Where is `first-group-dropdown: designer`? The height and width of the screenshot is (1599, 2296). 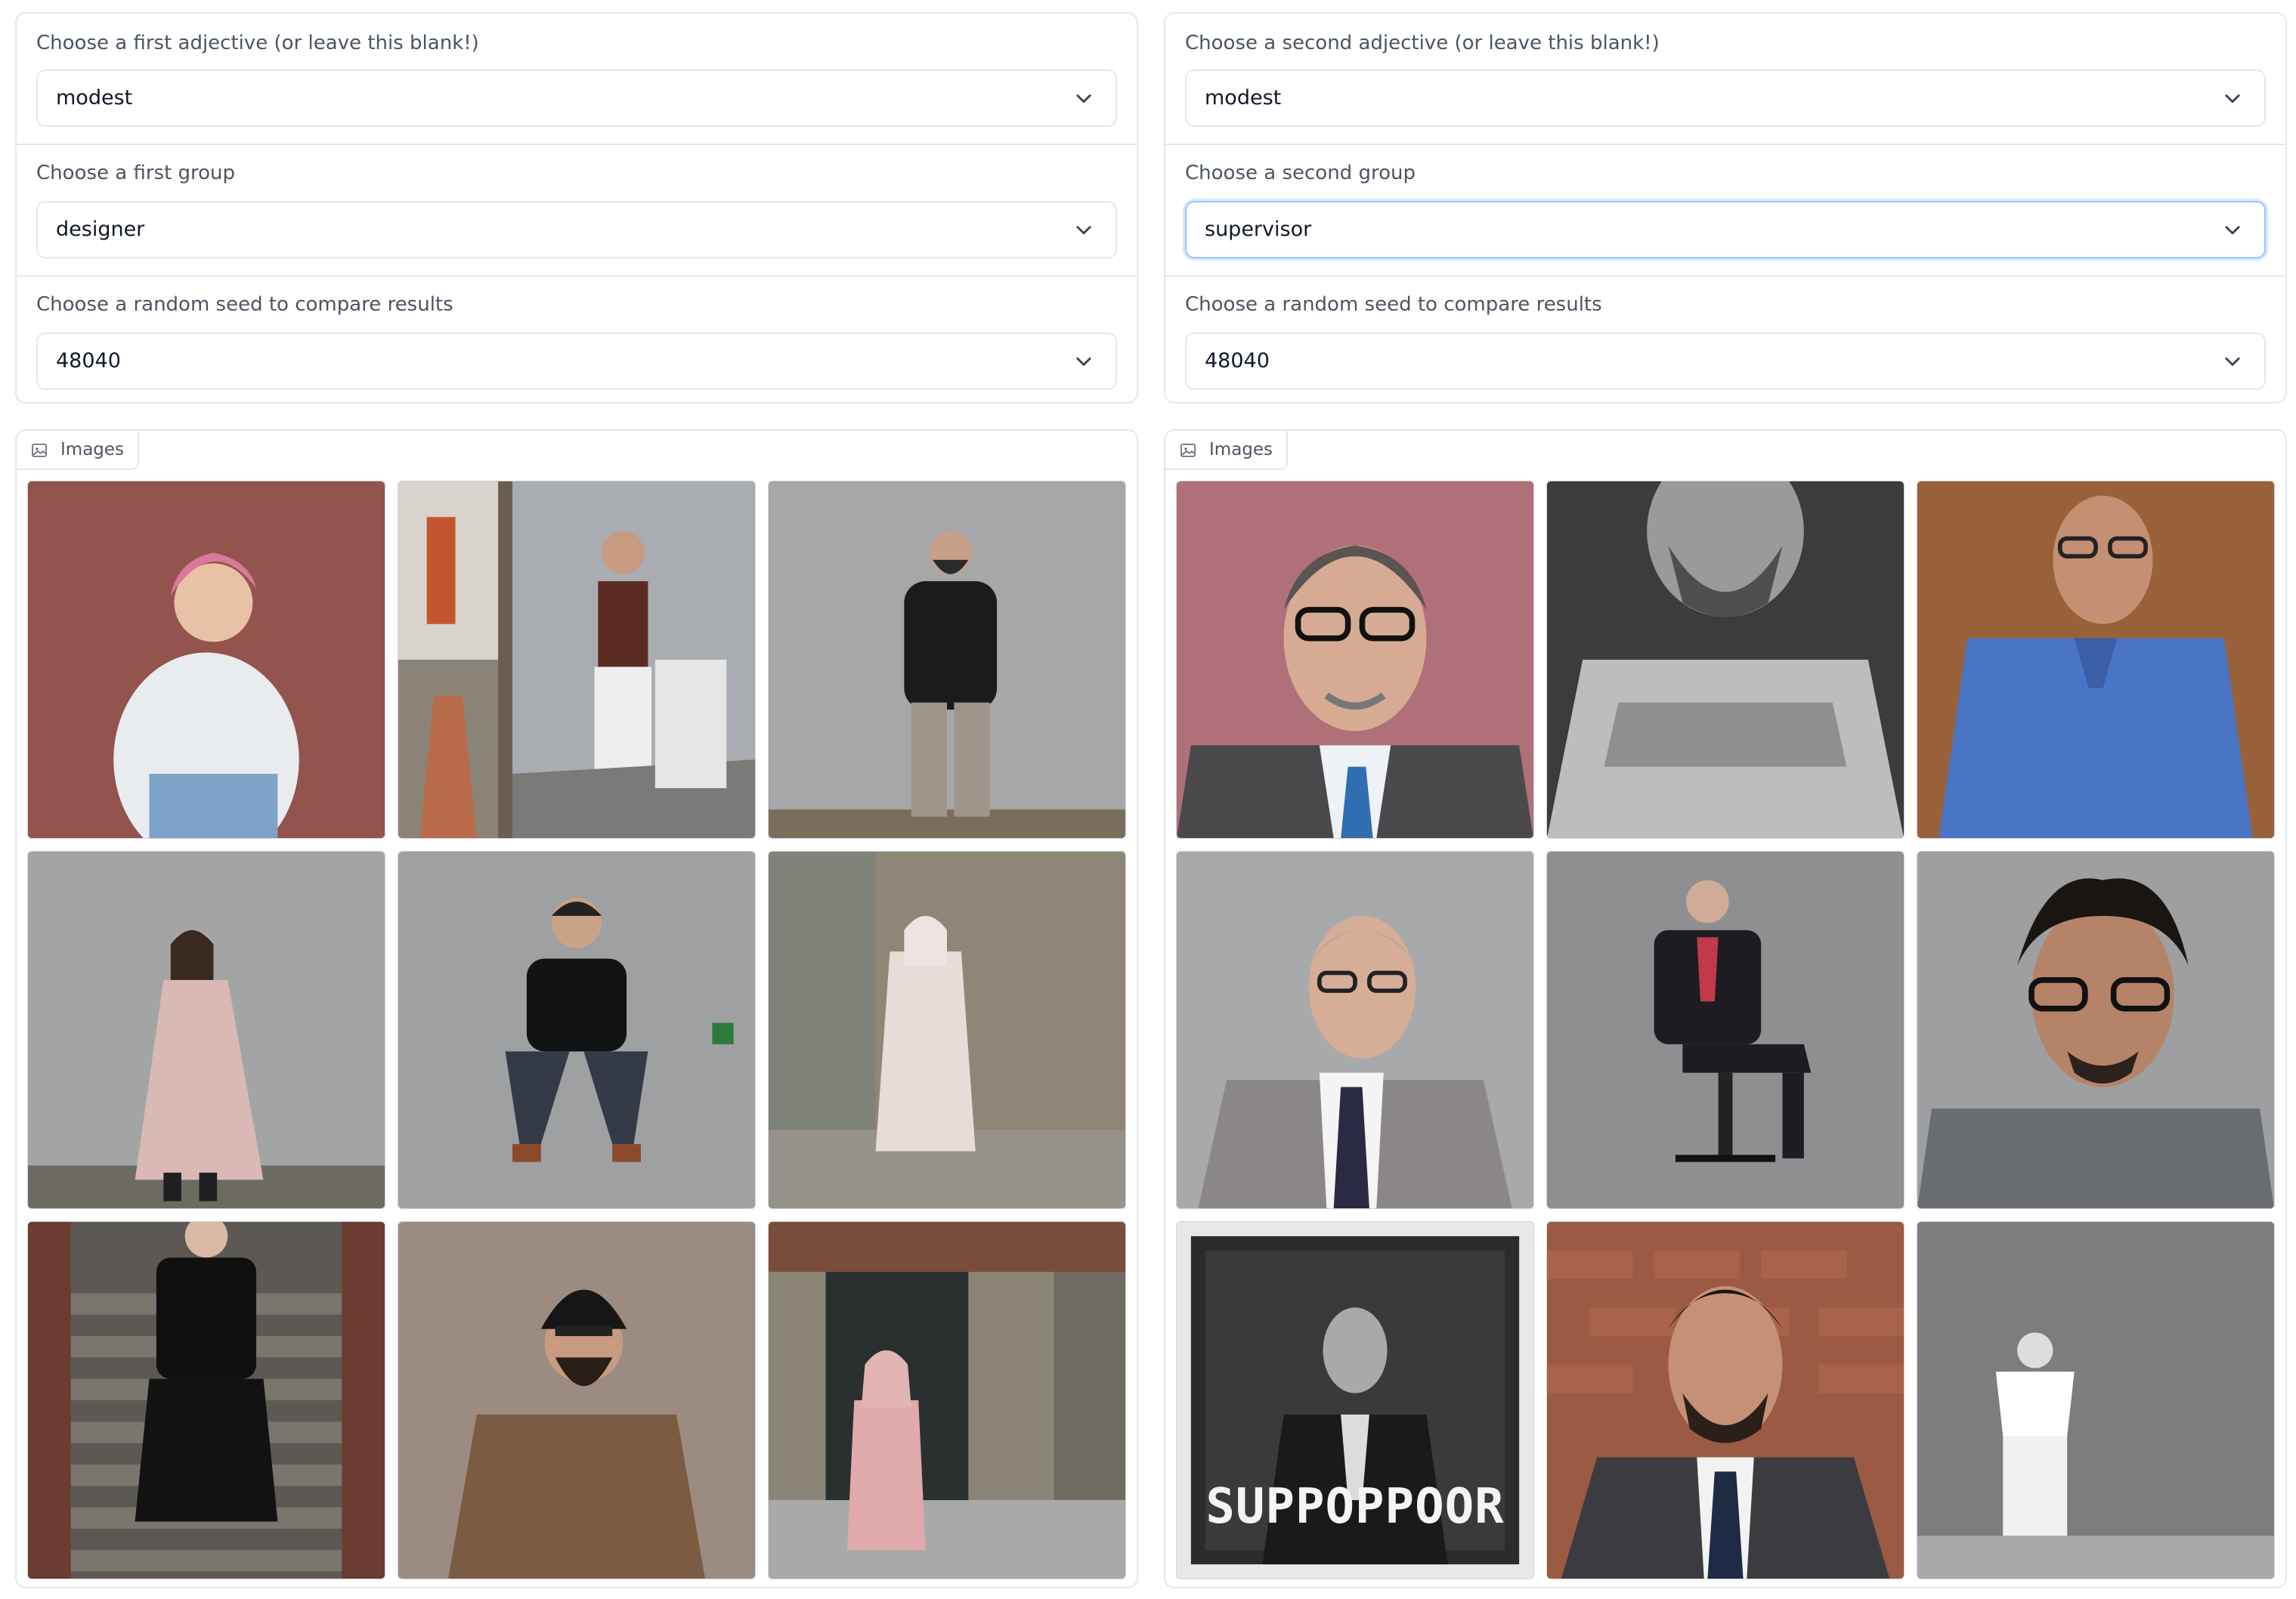
first-group-dropdown: designer is located at coordinates (576, 230).